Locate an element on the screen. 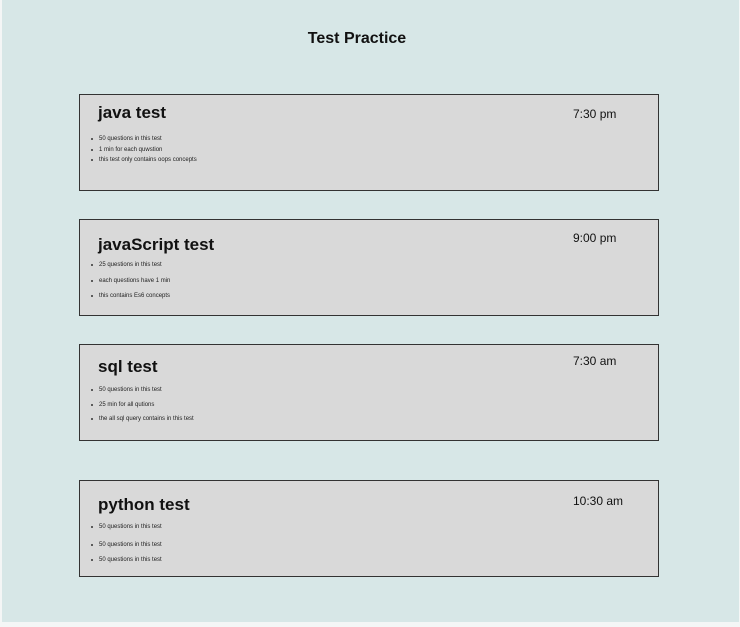 The image size is (740, 627). test-time: 7:30 pm is located at coordinates (595, 114).